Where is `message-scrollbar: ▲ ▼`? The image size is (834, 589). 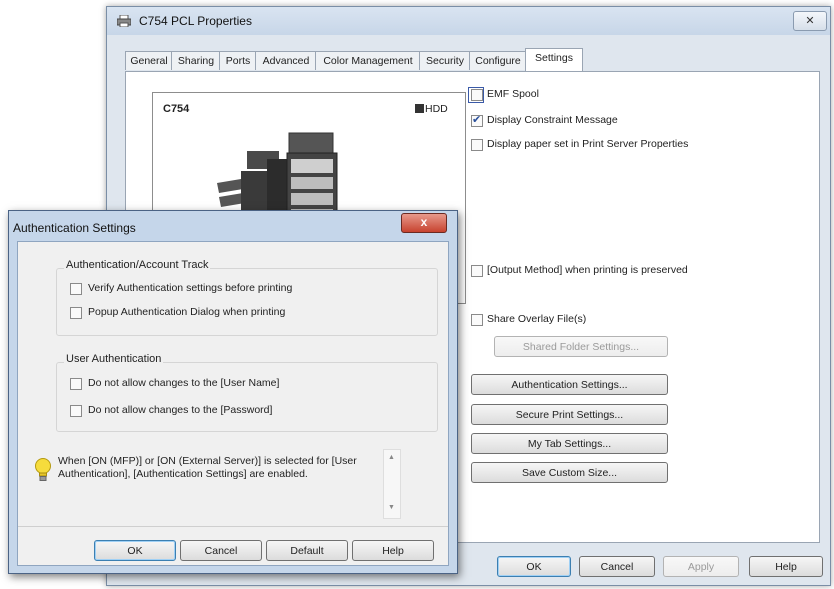 message-scrollbar: ▲ ▼ is located at coordinates (392, 484).